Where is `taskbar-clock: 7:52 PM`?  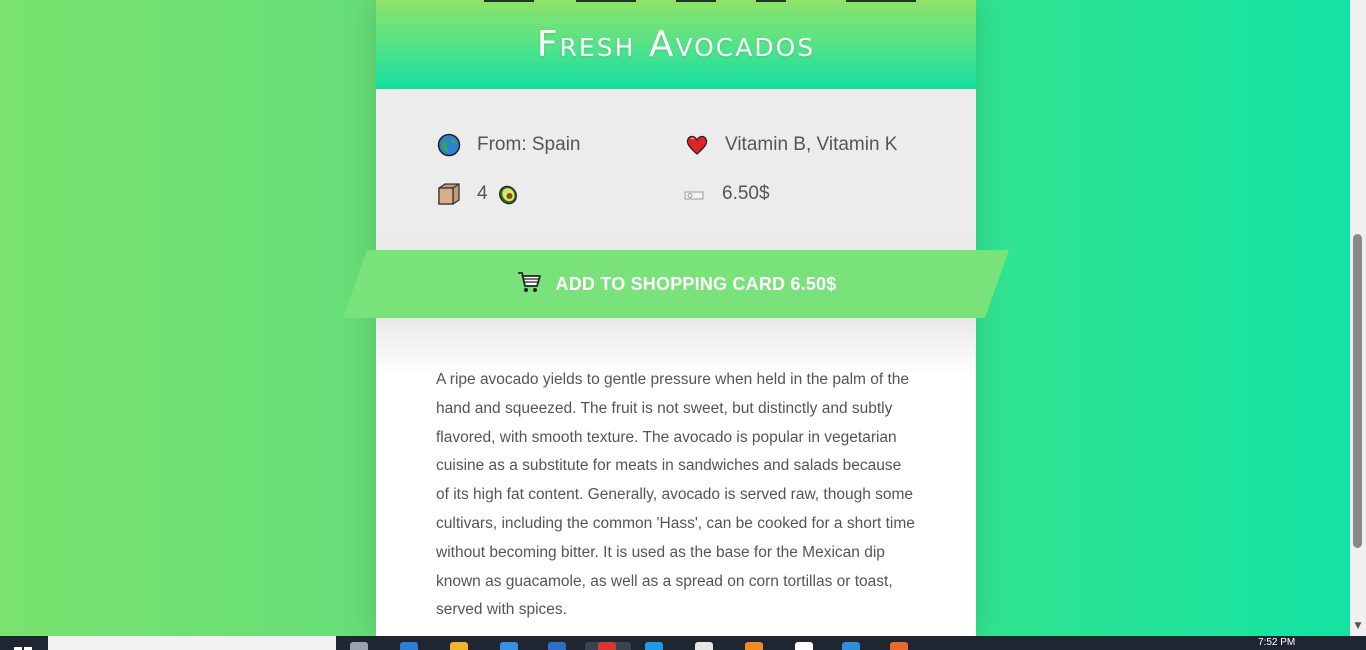 taskbar-clock: 7:52 PM is located at coordinates (1276, 643).